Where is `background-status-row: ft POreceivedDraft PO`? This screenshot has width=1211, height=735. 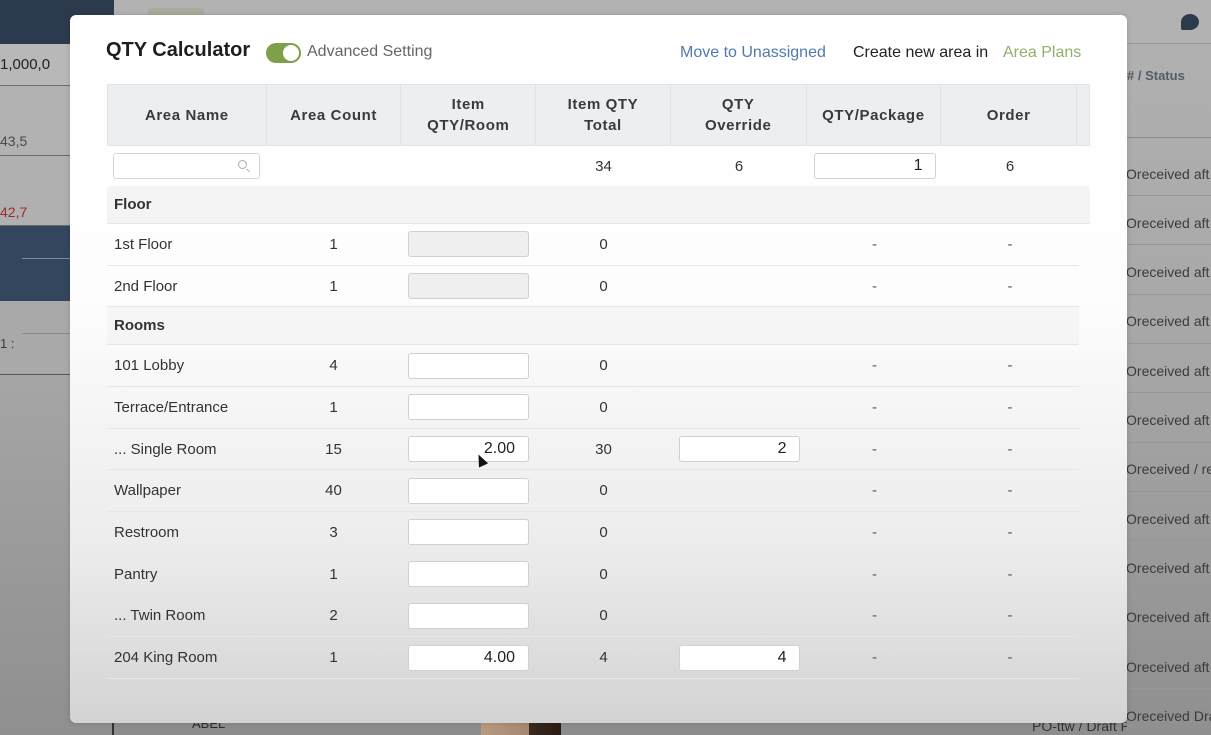 background-status-row: ft POreceivedDraft PO is located at coordinates (1169, 712).